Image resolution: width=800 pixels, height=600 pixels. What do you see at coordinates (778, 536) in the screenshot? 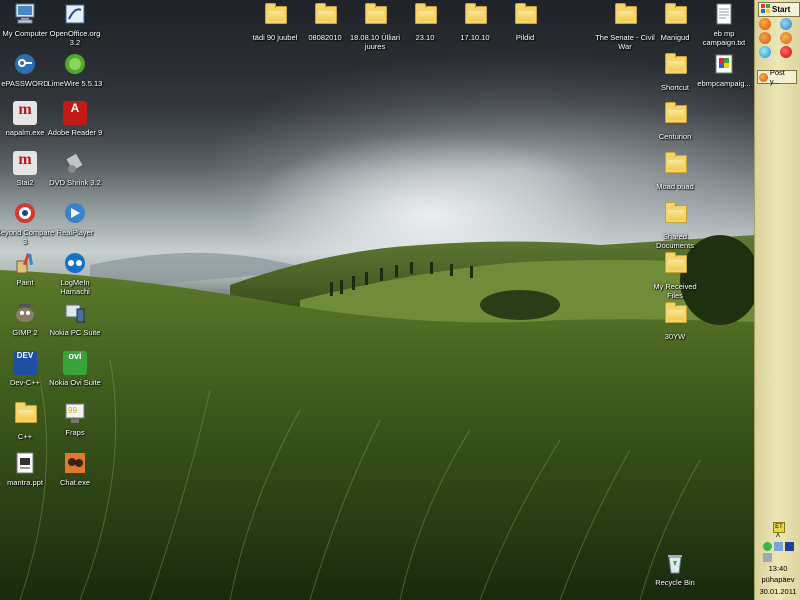
I see `tray-expand-chevron-icon: ˄` at bounding box center [778, 536].